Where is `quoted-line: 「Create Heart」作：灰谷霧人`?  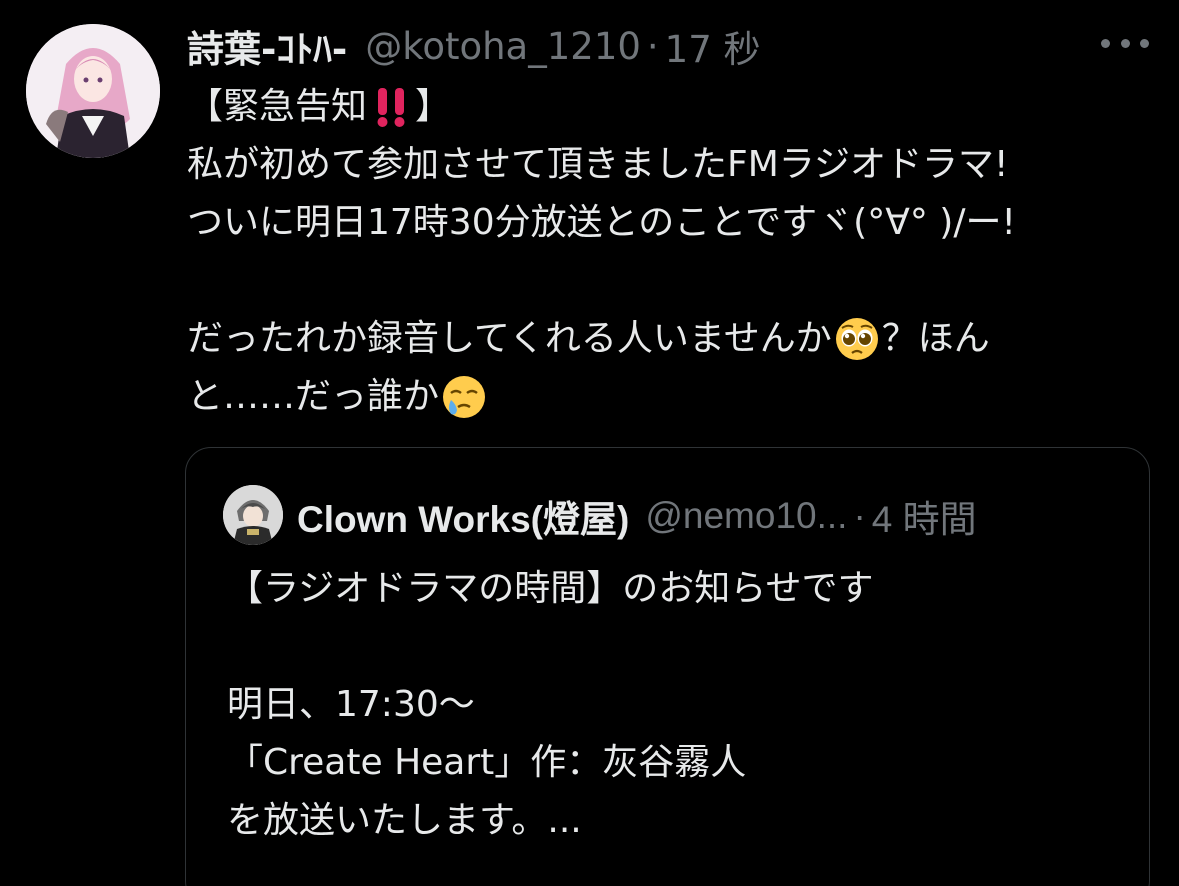
quoted-line: 「Create Heart」作：灰谷霧人 is located at coordinates (487, 762).